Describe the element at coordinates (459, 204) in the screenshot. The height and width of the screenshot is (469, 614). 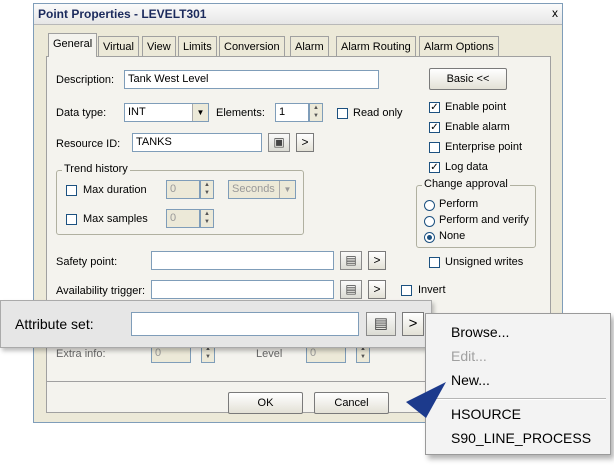
I see `perform-label: Perform` at that location.